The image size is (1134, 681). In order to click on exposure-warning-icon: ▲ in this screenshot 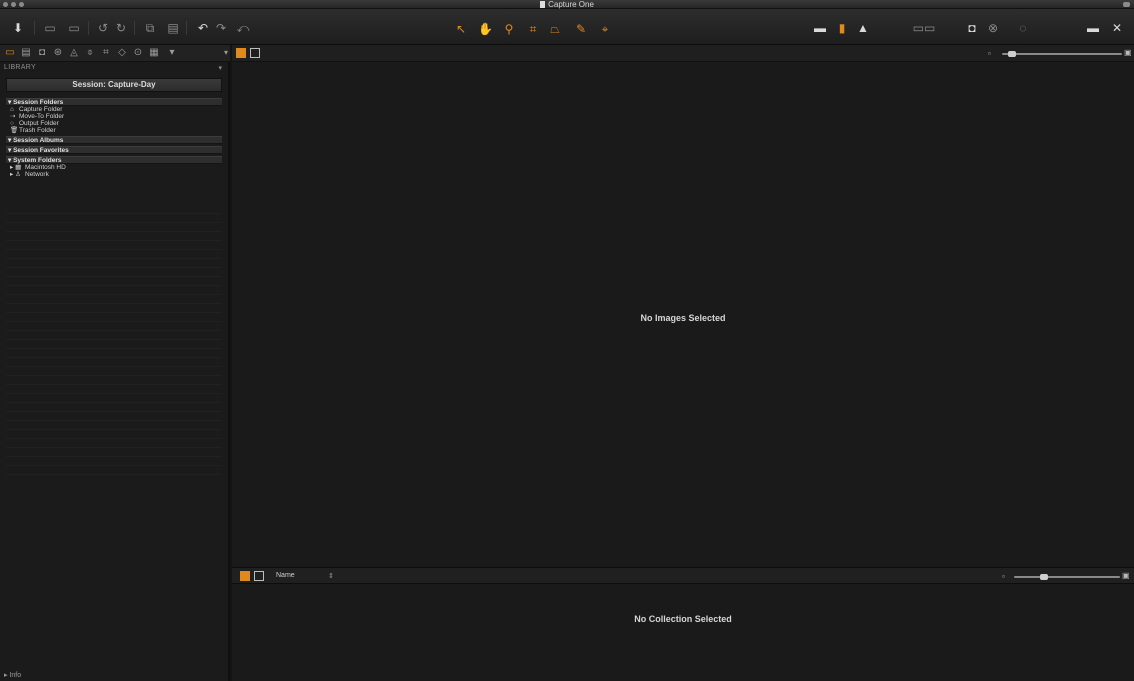, I will do `click(863, 28)`.